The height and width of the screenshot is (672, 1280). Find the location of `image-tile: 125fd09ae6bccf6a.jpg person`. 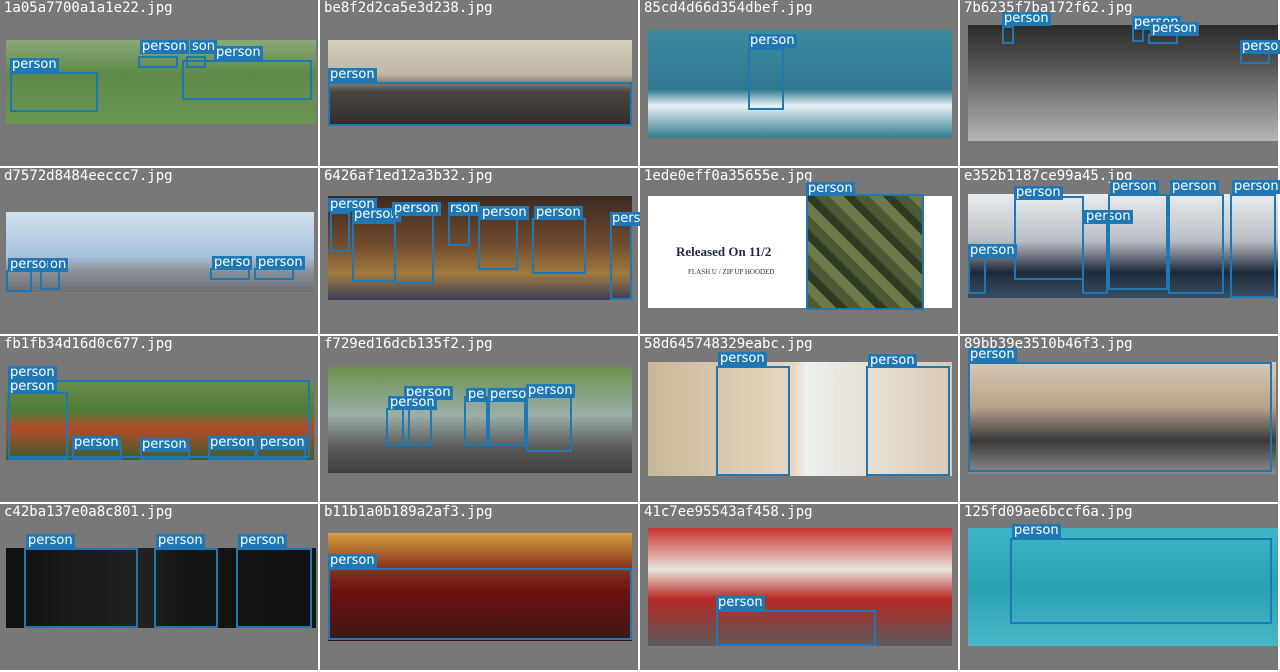

image-tile: 125fd09ae6bccf6a.jpg person is located at coordinates (1120, 588).